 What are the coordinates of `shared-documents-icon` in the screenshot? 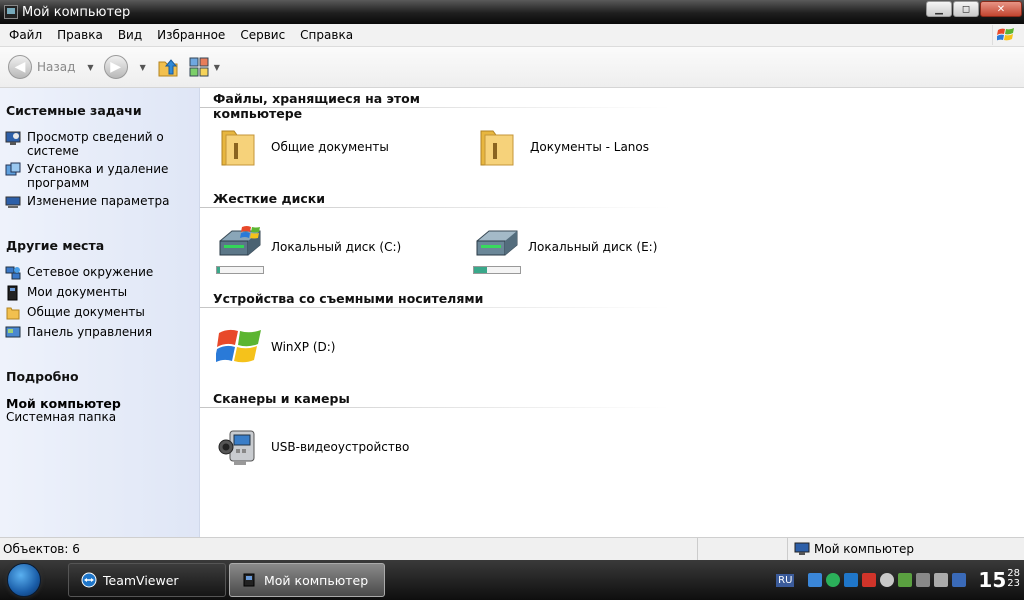 It's located at (13, 313).